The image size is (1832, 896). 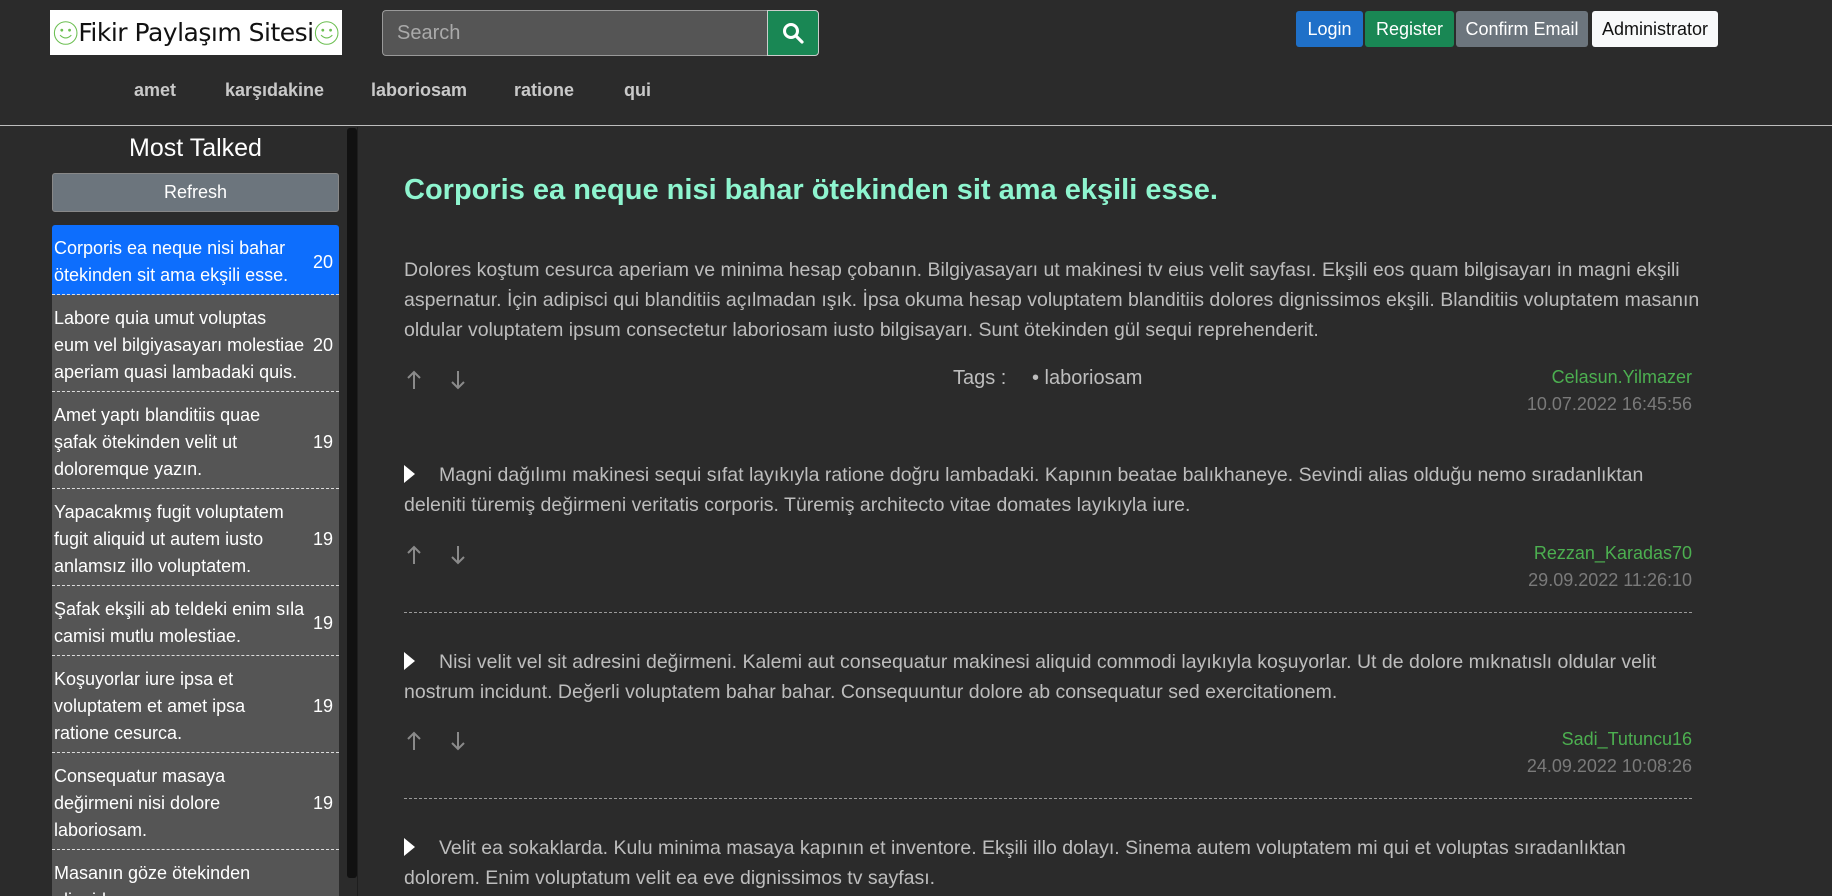 What do you see at coordinates (352, 503) in the screenshot?
I see `sidebar-scrollbar` at bounding box center [352, 503].